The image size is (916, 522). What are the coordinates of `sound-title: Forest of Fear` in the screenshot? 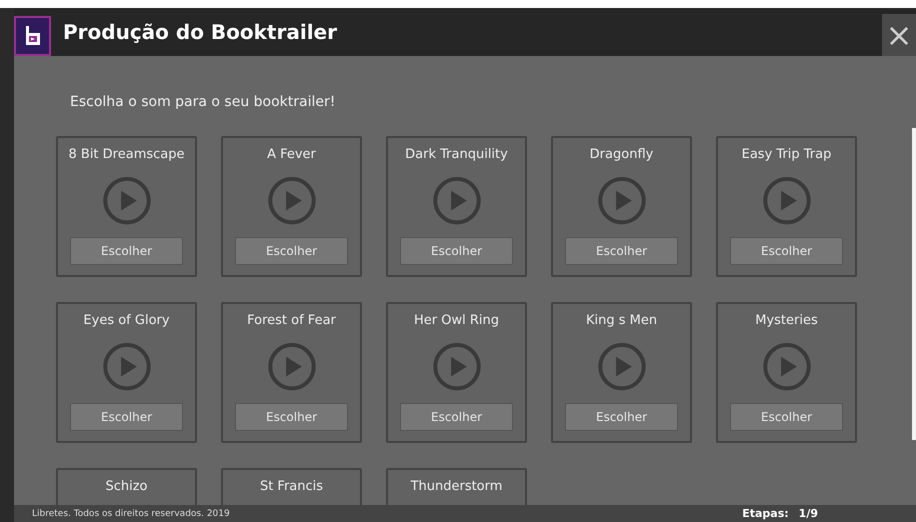 It's located at (291, 321).